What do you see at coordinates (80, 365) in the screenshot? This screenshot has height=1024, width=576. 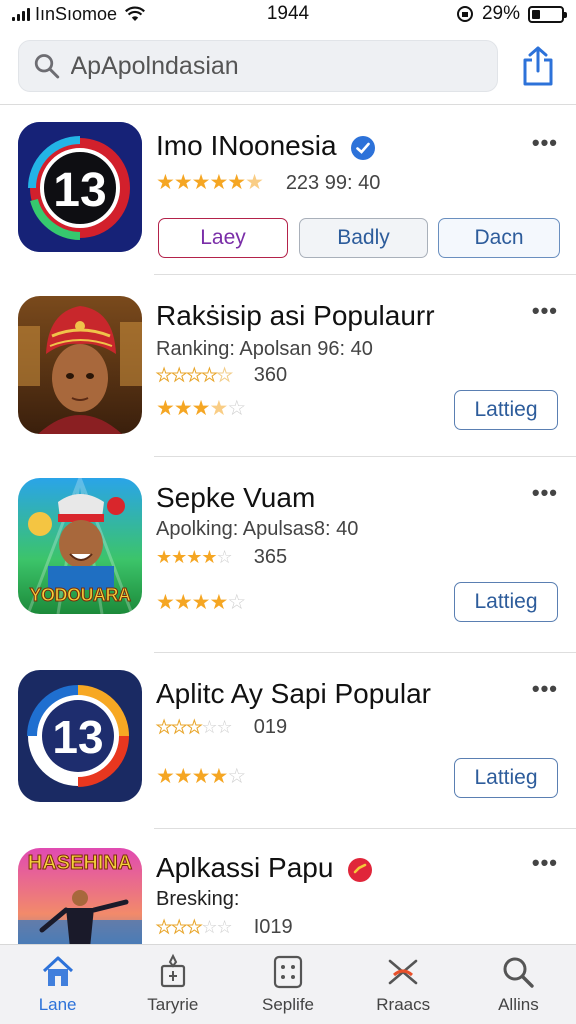 I see `turban-man-portrait-icon` at bounding box center [80, 365].